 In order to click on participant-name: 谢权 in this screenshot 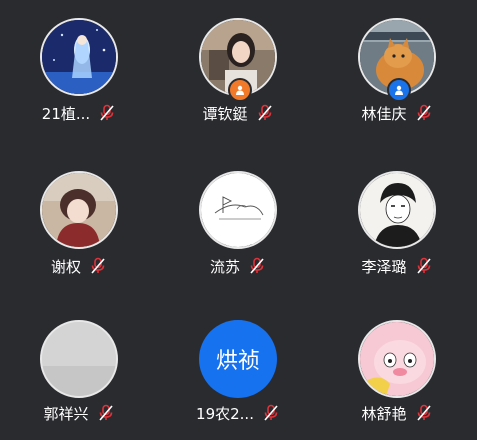, I will do `click(65, 266)`.